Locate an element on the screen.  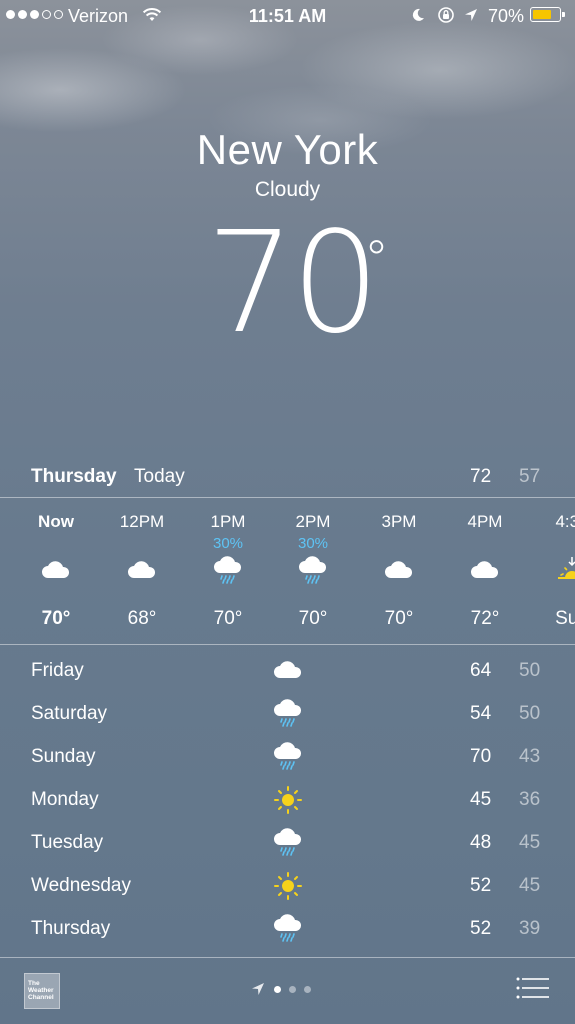
weather-channel-logo: The Weather Channel is located at coordinates (42, 991).